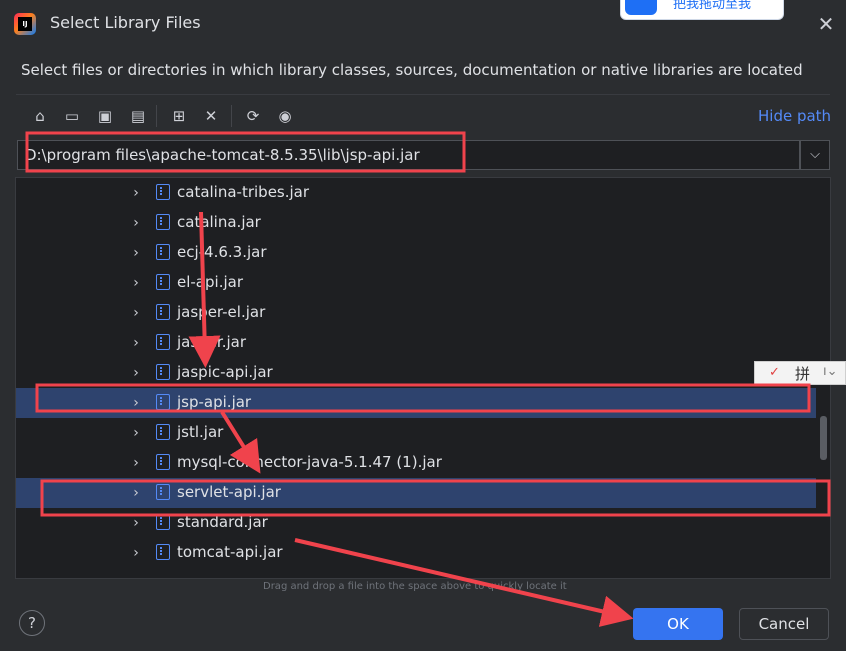  What do you see at coordinates (416, 283) in the screenshot?
I see `tree-row: › el-api.jar` at bounding box center [416, 283].